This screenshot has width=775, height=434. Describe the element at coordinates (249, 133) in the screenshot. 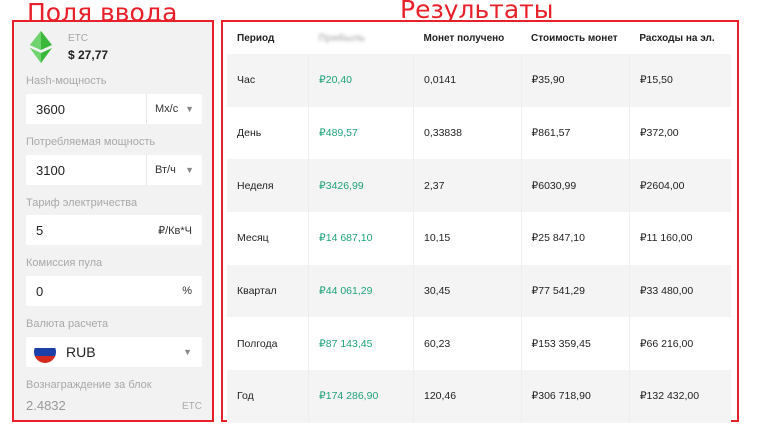

I see `cell-period: День` at that location.